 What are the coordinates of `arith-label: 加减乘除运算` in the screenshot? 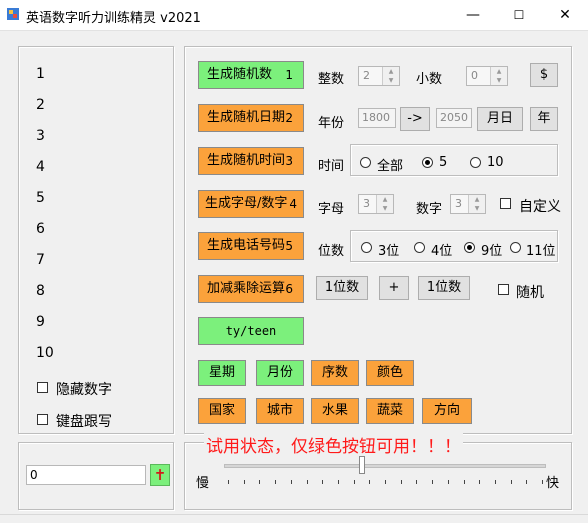 It's located at (246, 288).